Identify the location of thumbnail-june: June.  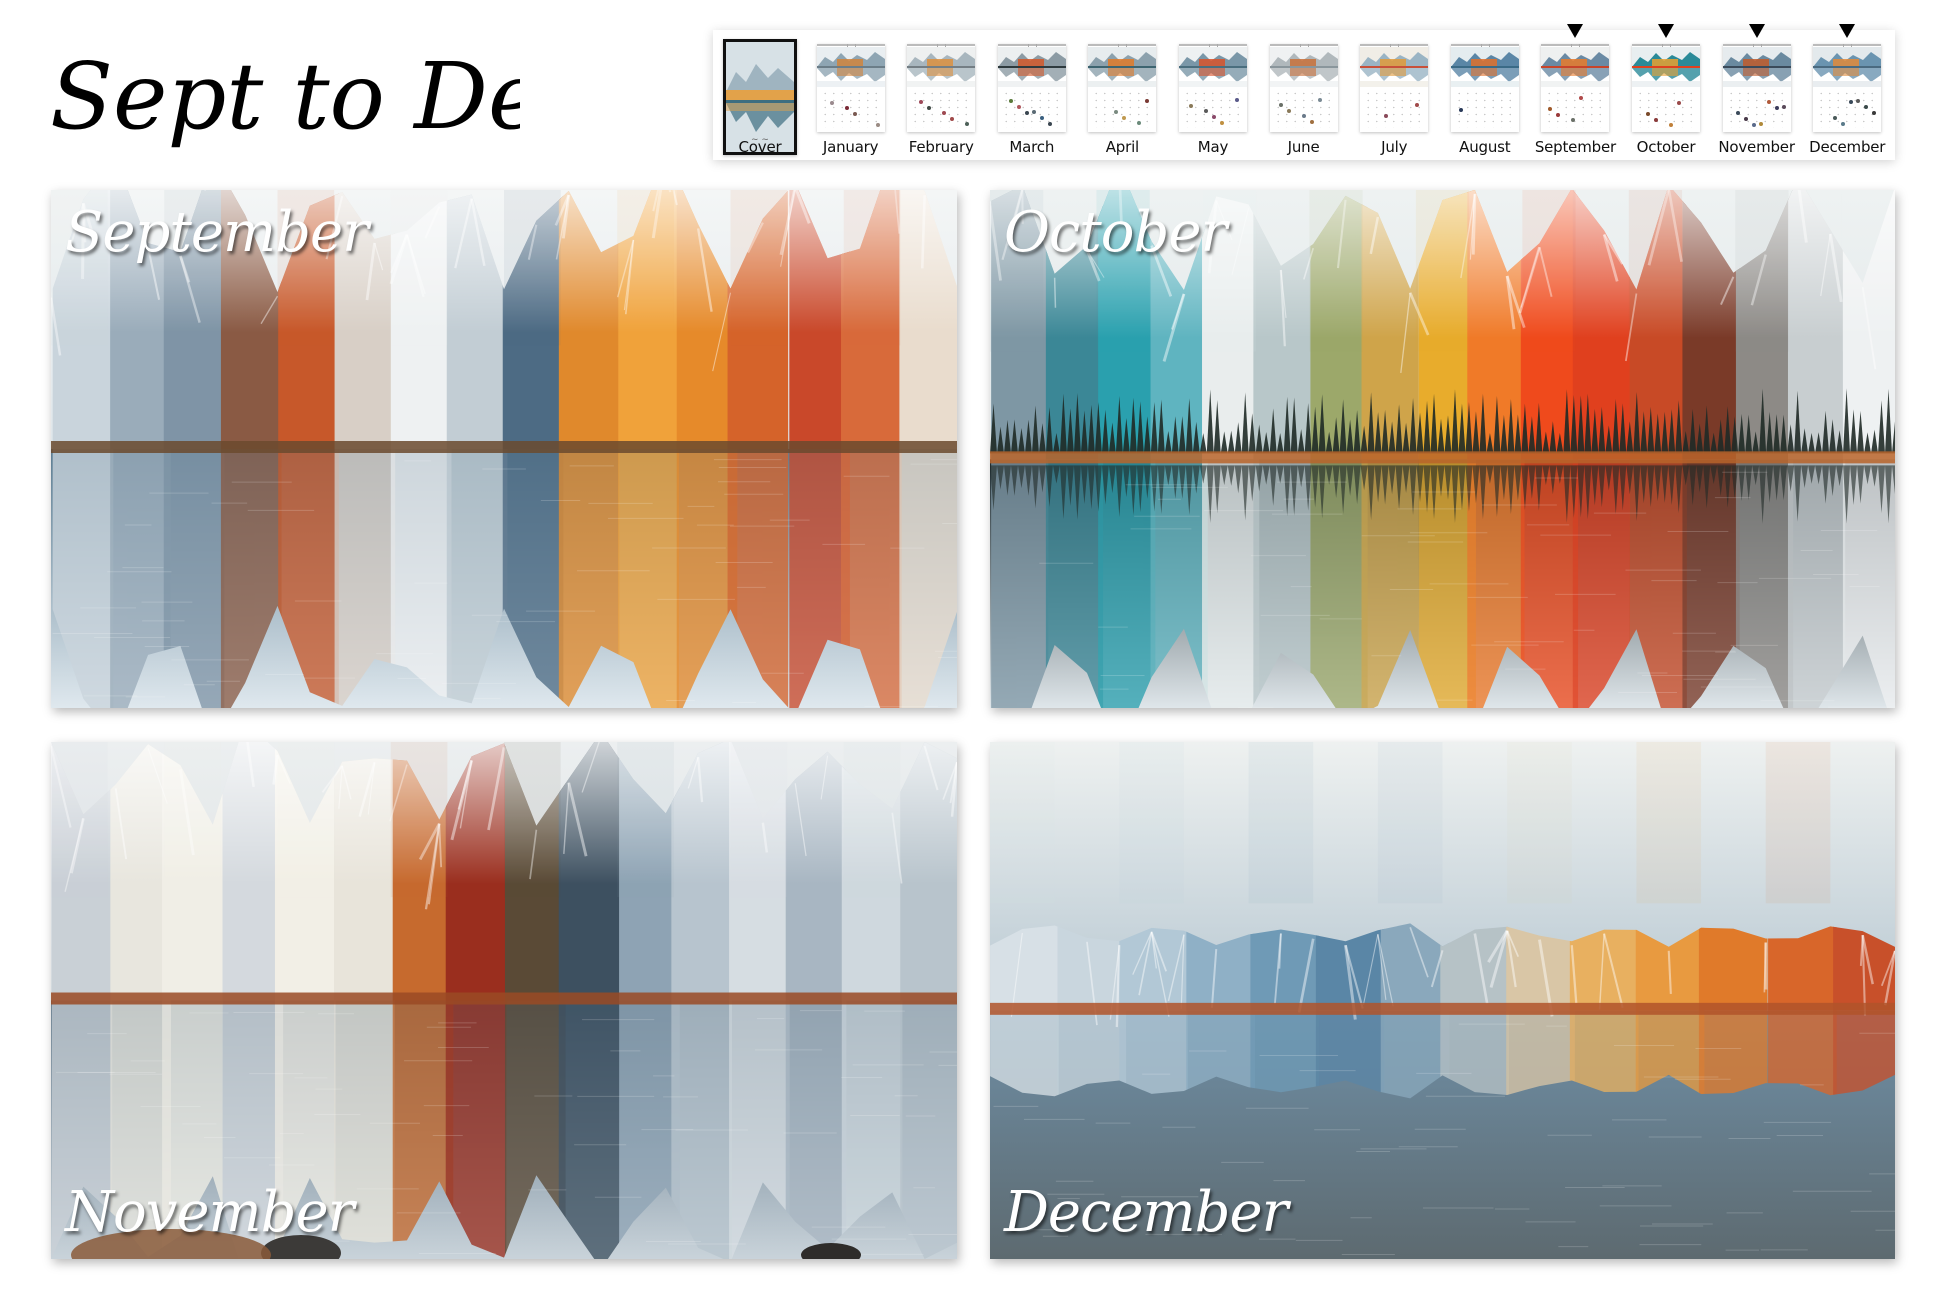
(1304, 97).